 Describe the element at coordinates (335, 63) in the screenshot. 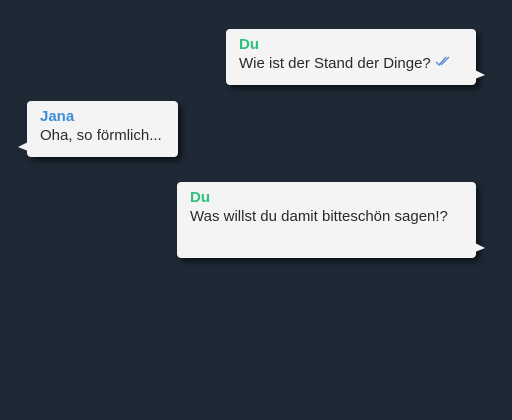

I see `message-text-content: Wie ist der Stand der Dinge?` at that location.